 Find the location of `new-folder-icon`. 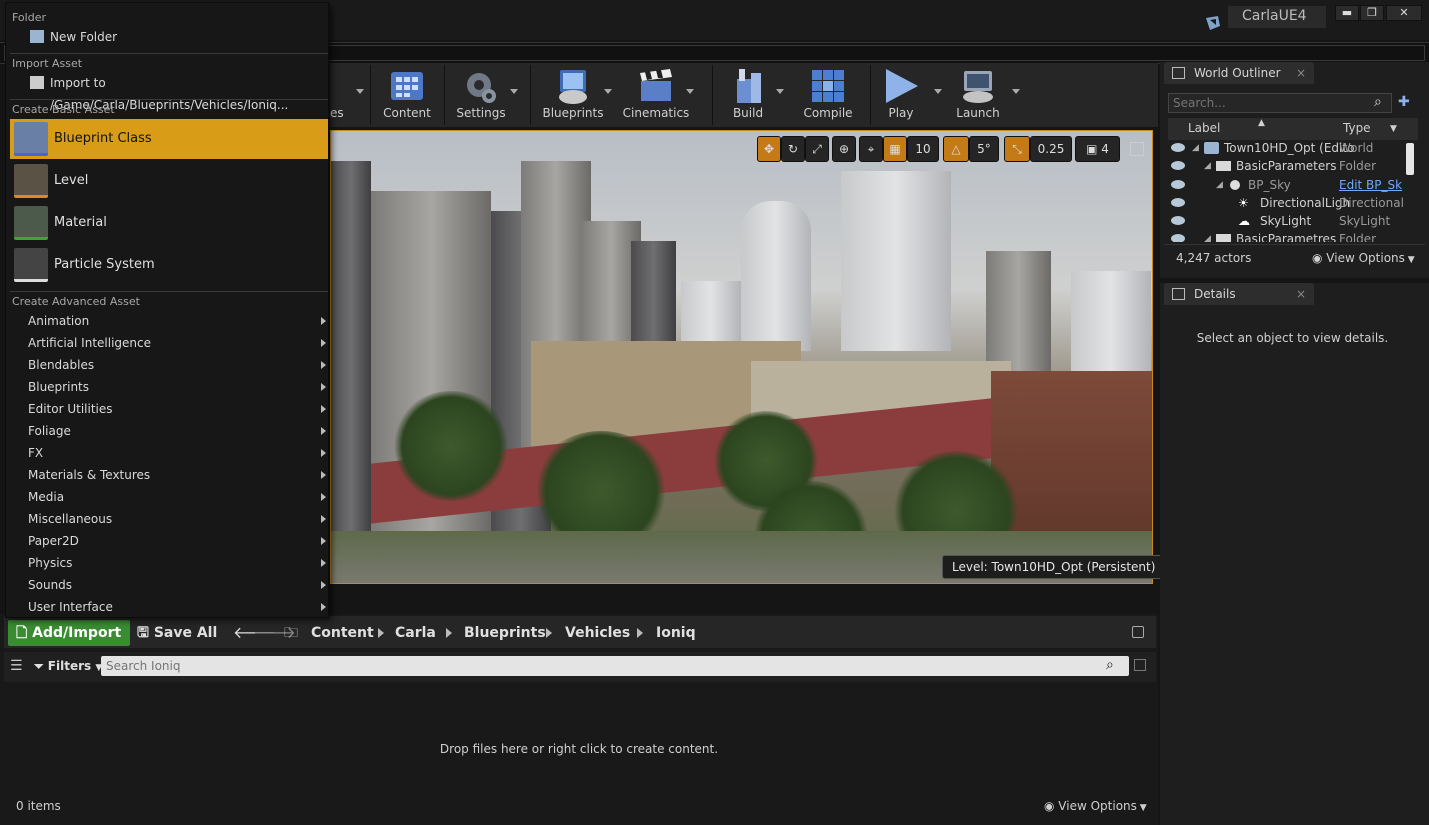

new-folder-icon is located at coordinates (37, 36).